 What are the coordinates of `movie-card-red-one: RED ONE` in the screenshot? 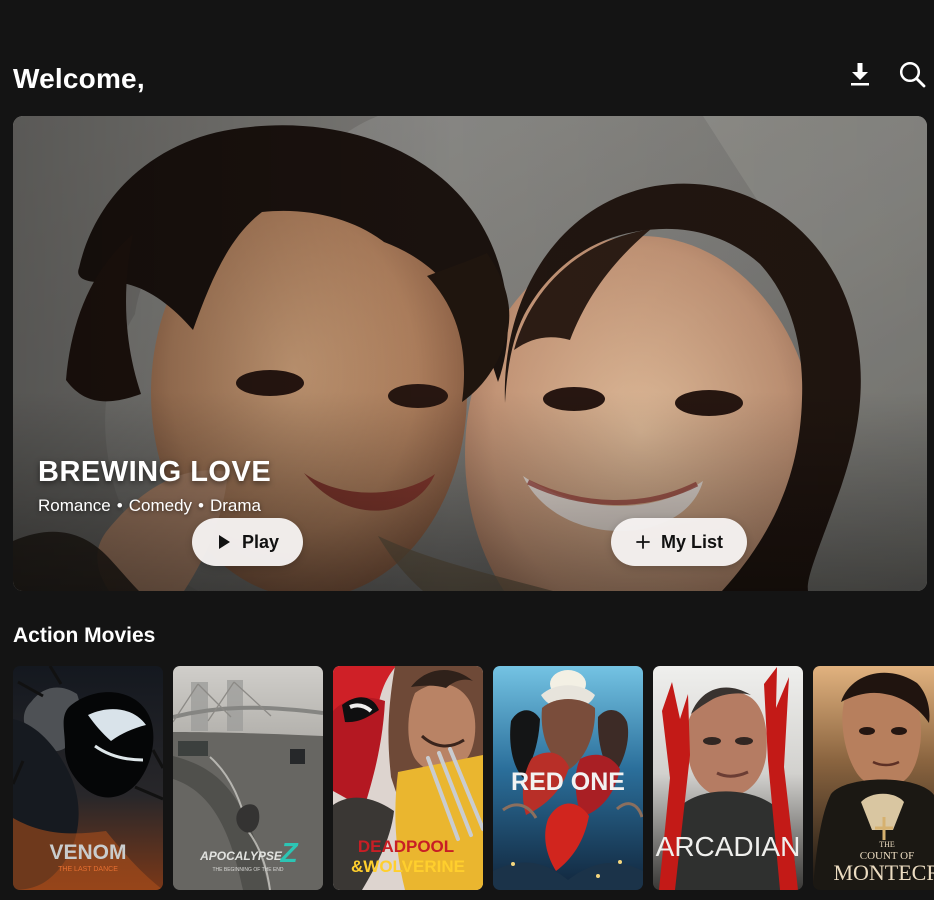 It's located at (568, 778).